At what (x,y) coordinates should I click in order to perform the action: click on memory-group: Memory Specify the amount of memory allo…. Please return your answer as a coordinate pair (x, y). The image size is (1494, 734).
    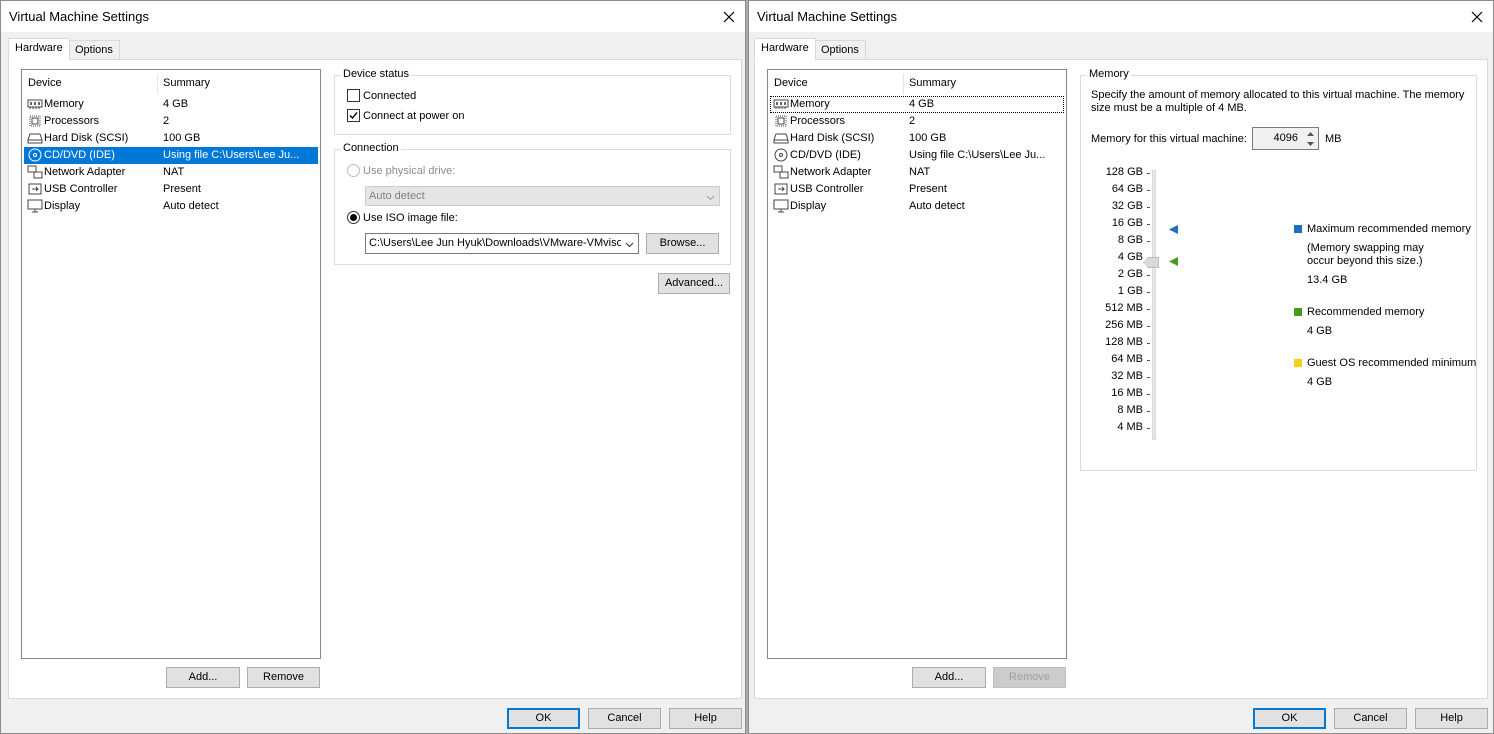
    Looking at the image, I should click on (1278, 269).